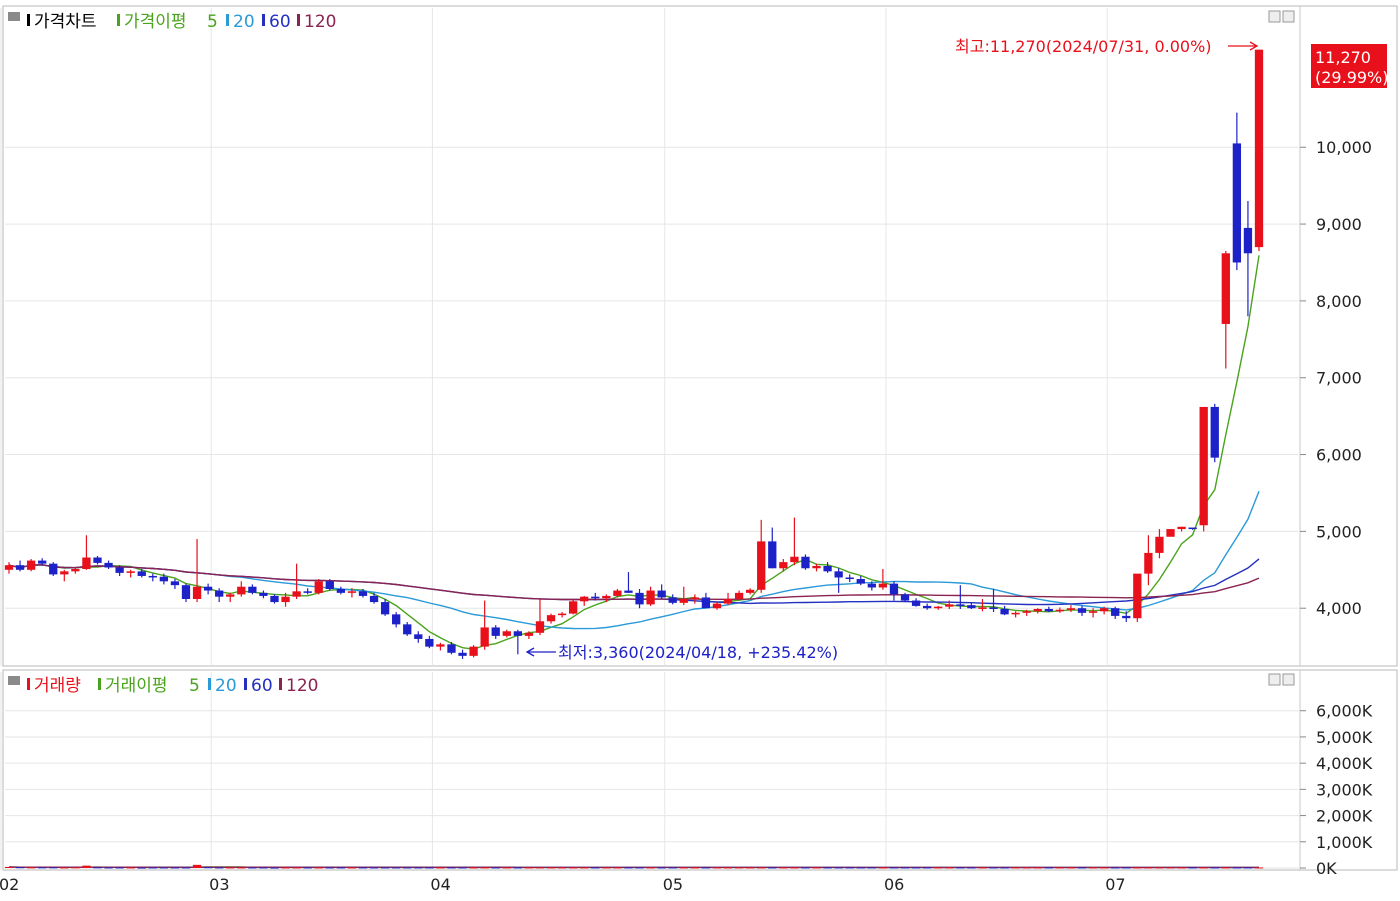 This screenshot has height=901, width=1400. Describe the element at coordinates (1352, 77) in the screenshot. I see `current-price-change: (29.99%)` at that location.